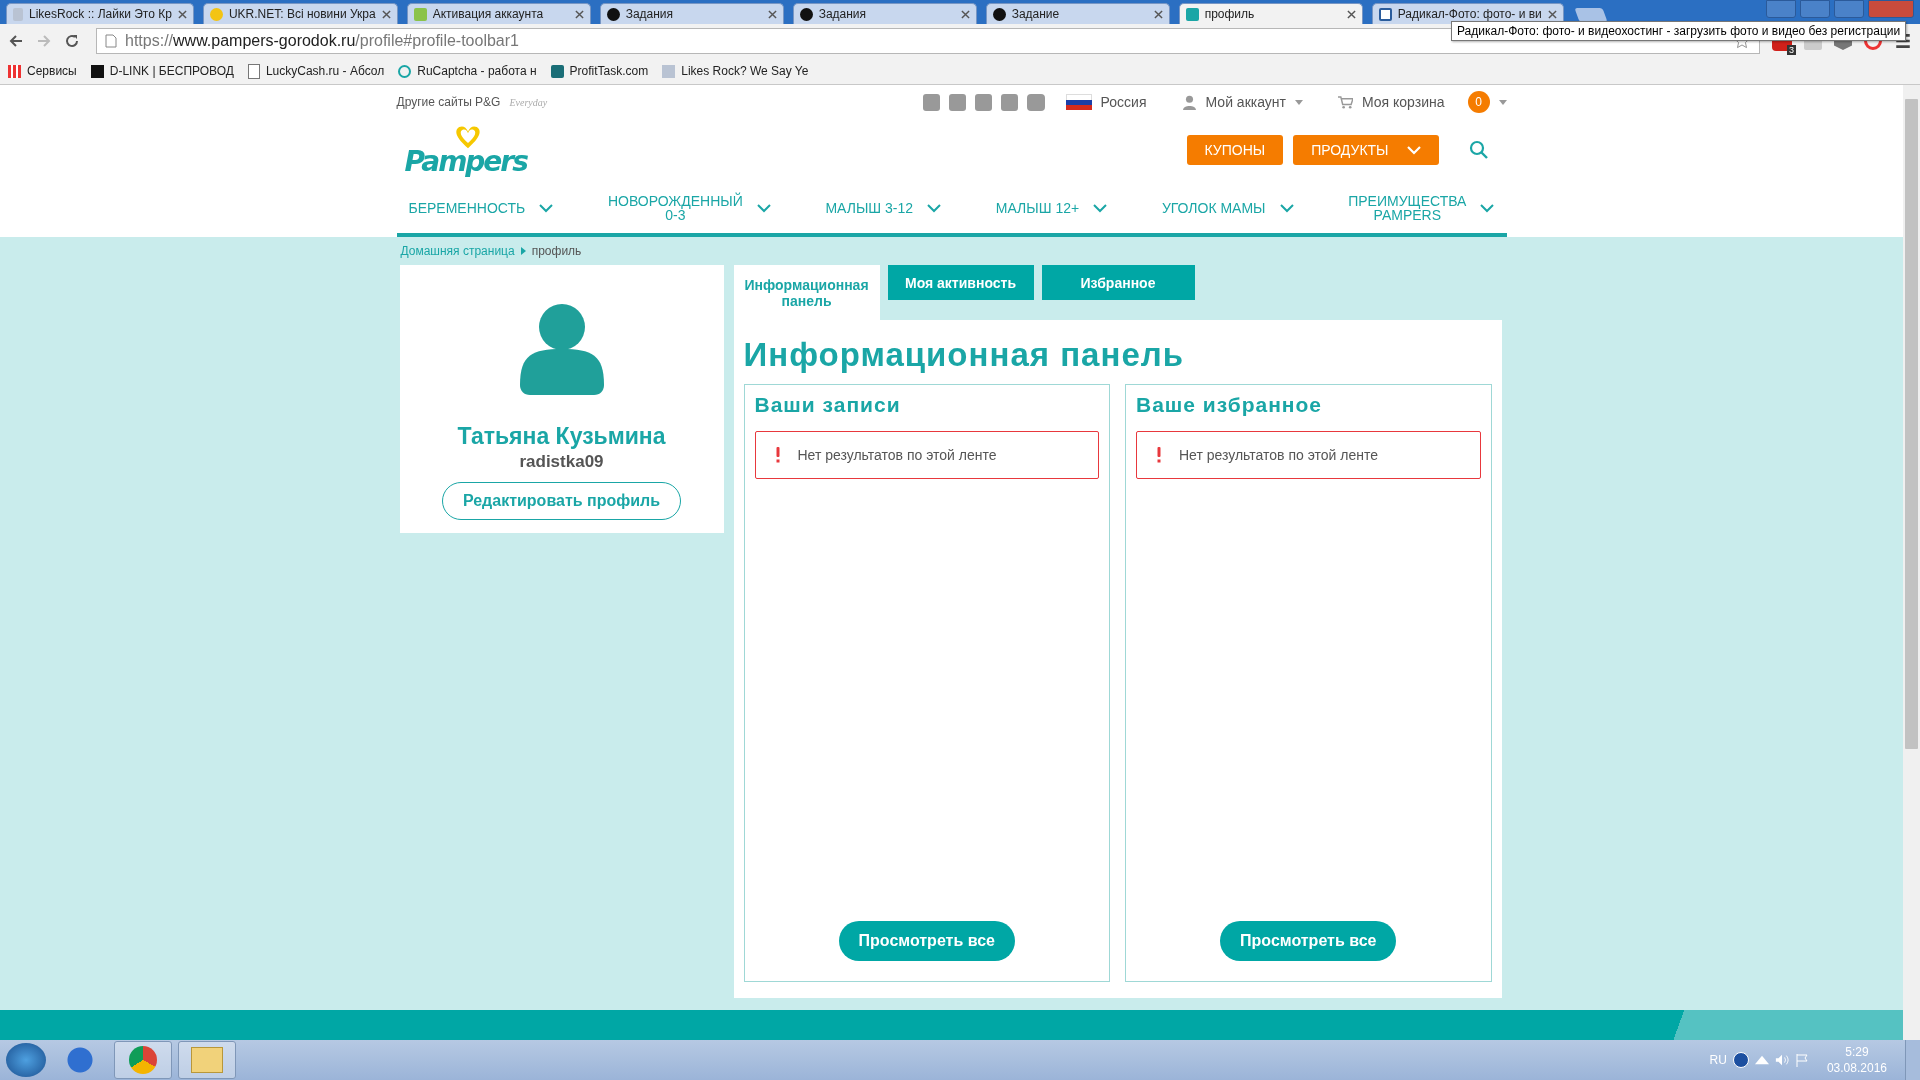 The image size is (1920, 1080). Describe the element at coordinates (1051, 208) in the screenshot. I see `nav-menu-item: МАЛЫШ 12+` at that location.